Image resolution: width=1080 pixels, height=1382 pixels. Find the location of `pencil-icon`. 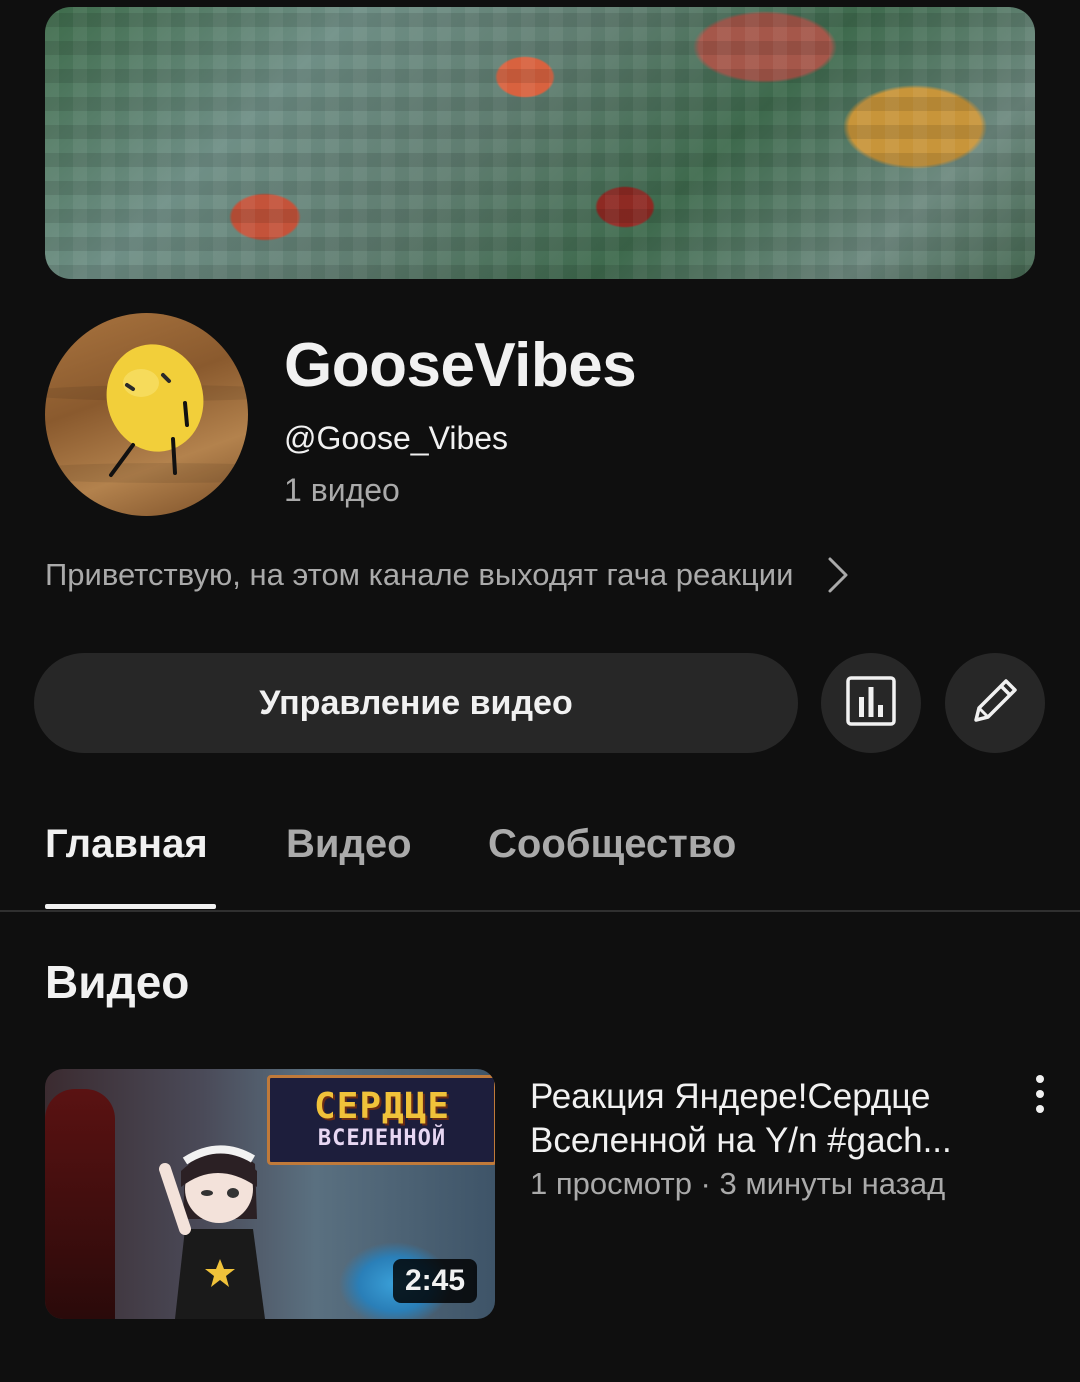

pencil-icon is located at coordinates (995, 703).